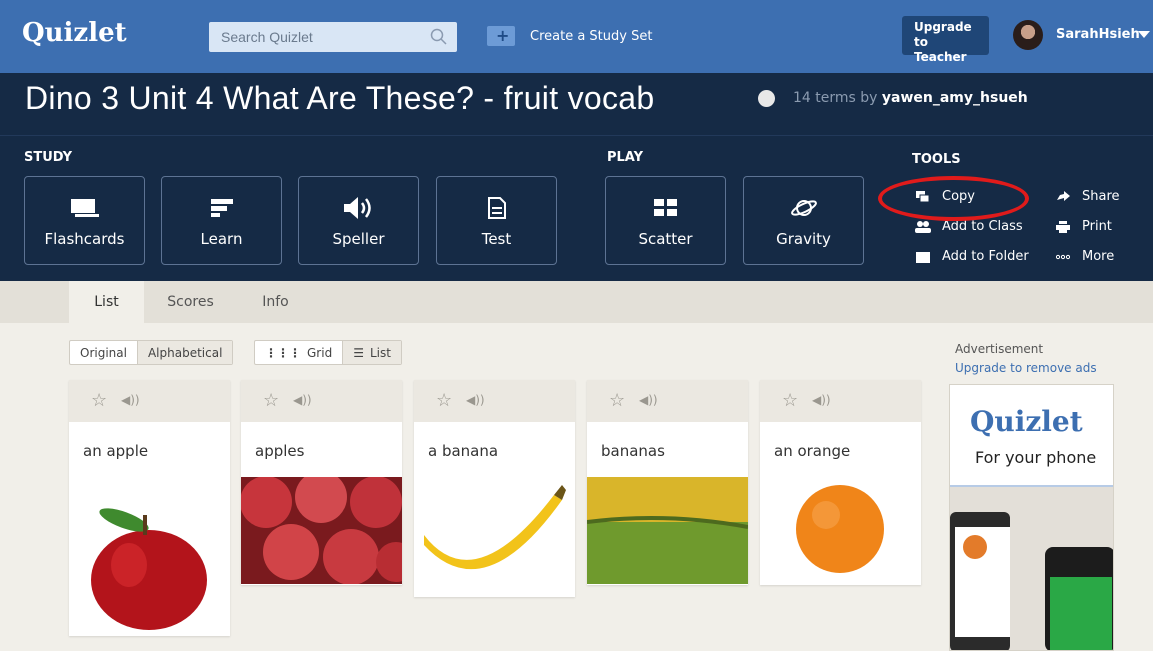 This screenshot has height=651, width=1153. I want to click on ad-quizlet-logo: Quizlet, so click(1026, 421).